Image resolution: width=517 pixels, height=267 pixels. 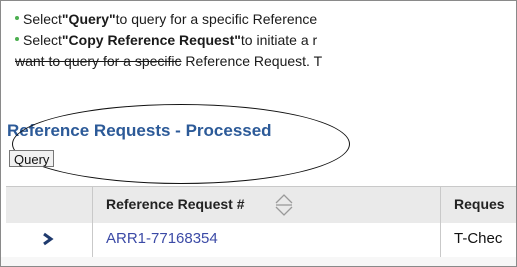 What do you see at coordinates (49, 205) in the screenshot?
I see `header-arrow-column` at bounding box center [49, 205].